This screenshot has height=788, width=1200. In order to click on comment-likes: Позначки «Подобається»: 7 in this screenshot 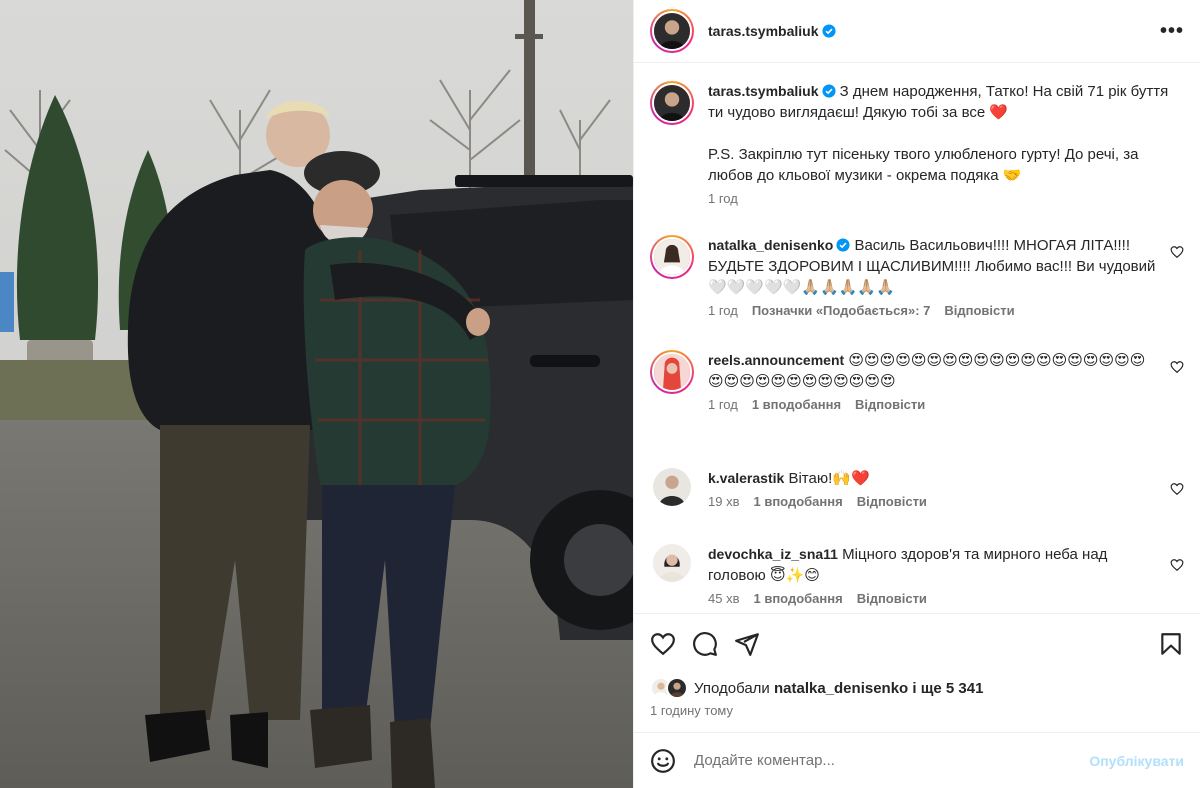, I will do `click(841, 311)`.